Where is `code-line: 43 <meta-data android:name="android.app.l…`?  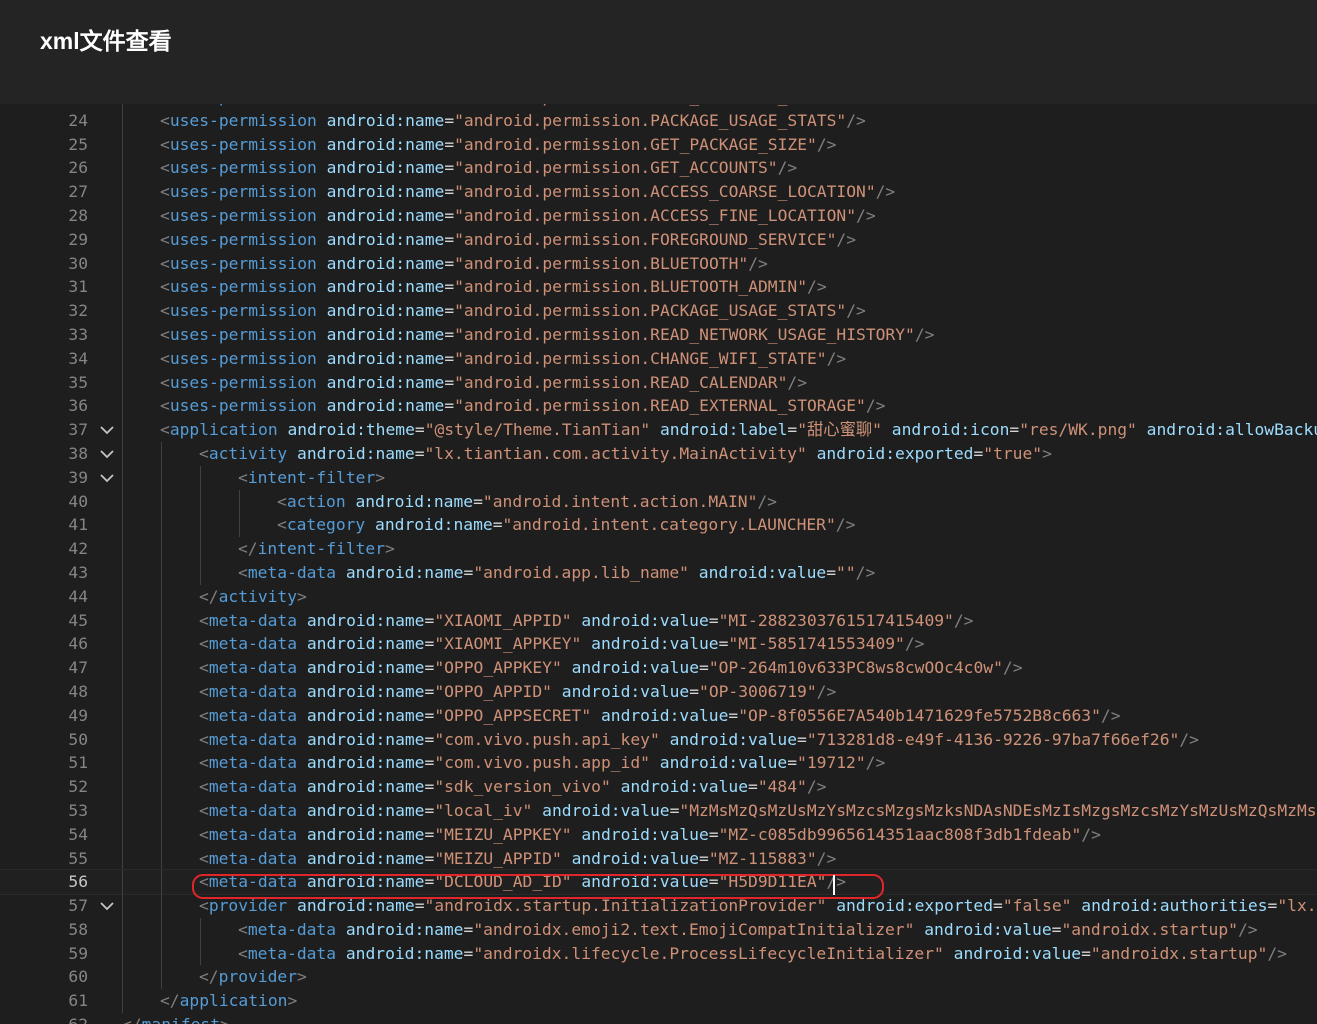
code-line: 43 <meta-data android:name="android.app.l… is located at coordinates (658, 572).